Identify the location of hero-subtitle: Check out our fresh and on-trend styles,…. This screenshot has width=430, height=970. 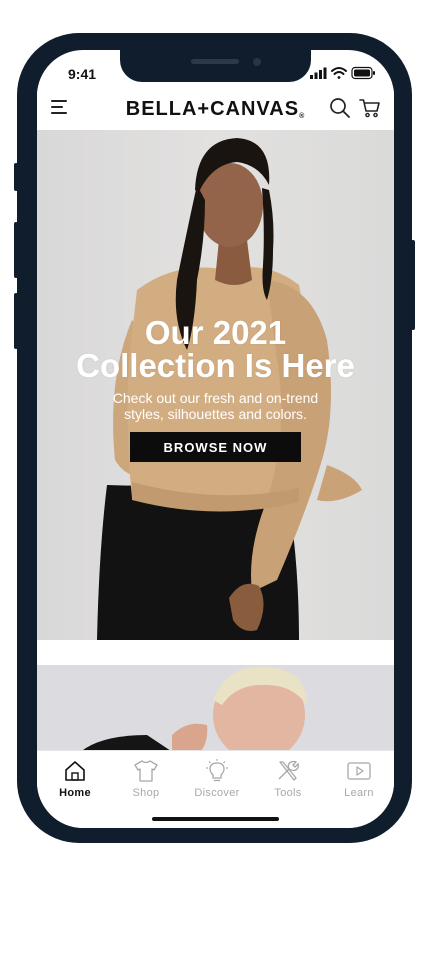
(215, 406).